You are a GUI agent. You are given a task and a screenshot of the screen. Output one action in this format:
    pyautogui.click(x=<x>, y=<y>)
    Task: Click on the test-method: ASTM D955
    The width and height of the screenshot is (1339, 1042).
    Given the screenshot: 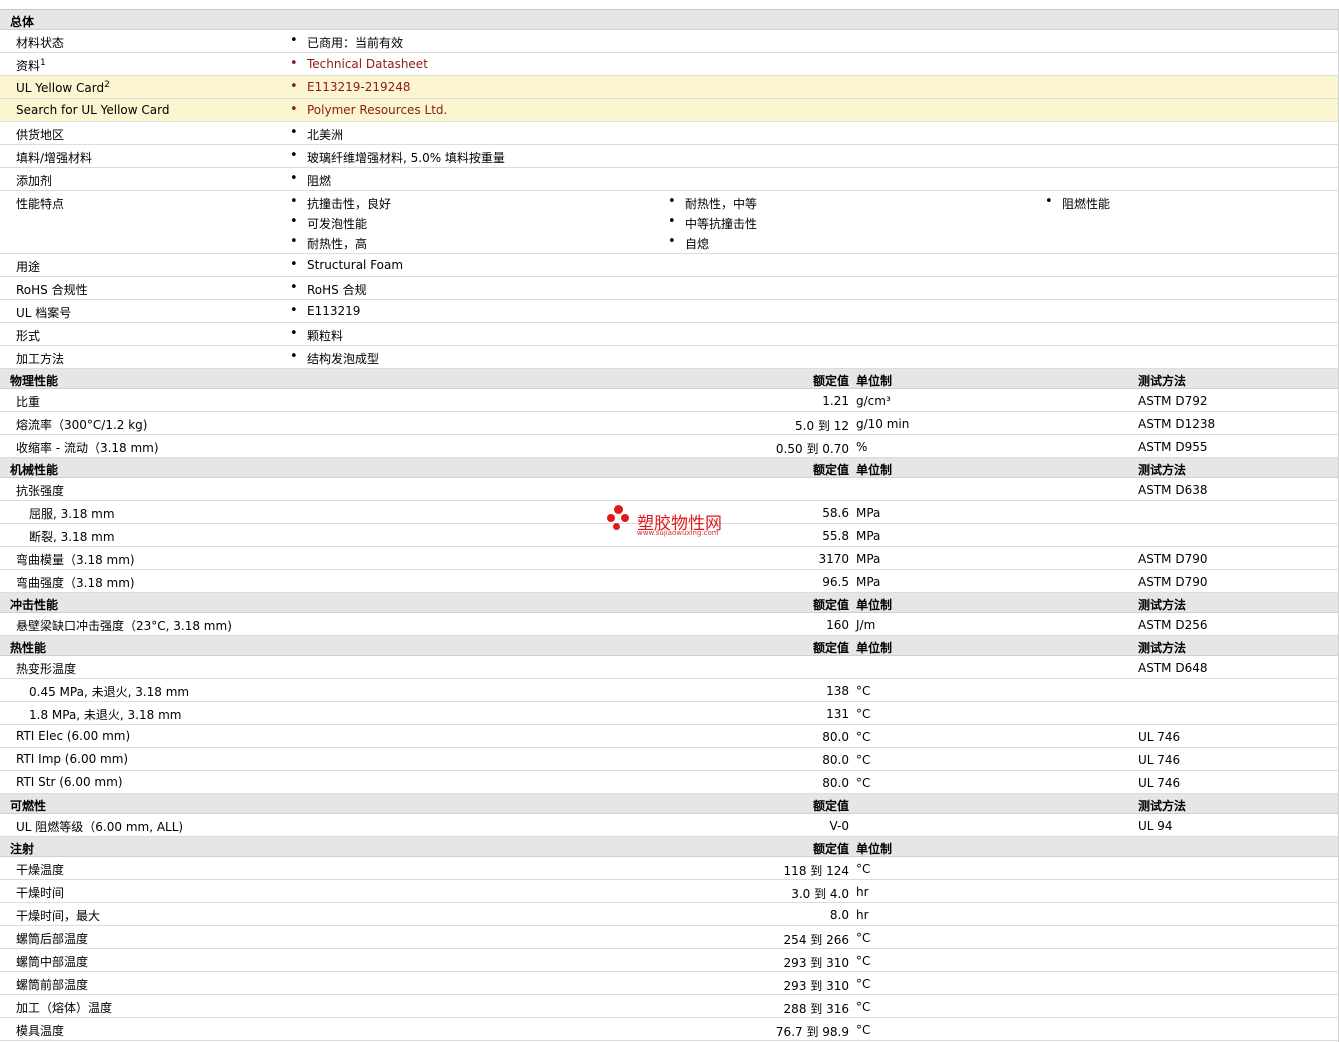 What is the action you would take?
    pyautogui.click(x=1173, y=447)
    